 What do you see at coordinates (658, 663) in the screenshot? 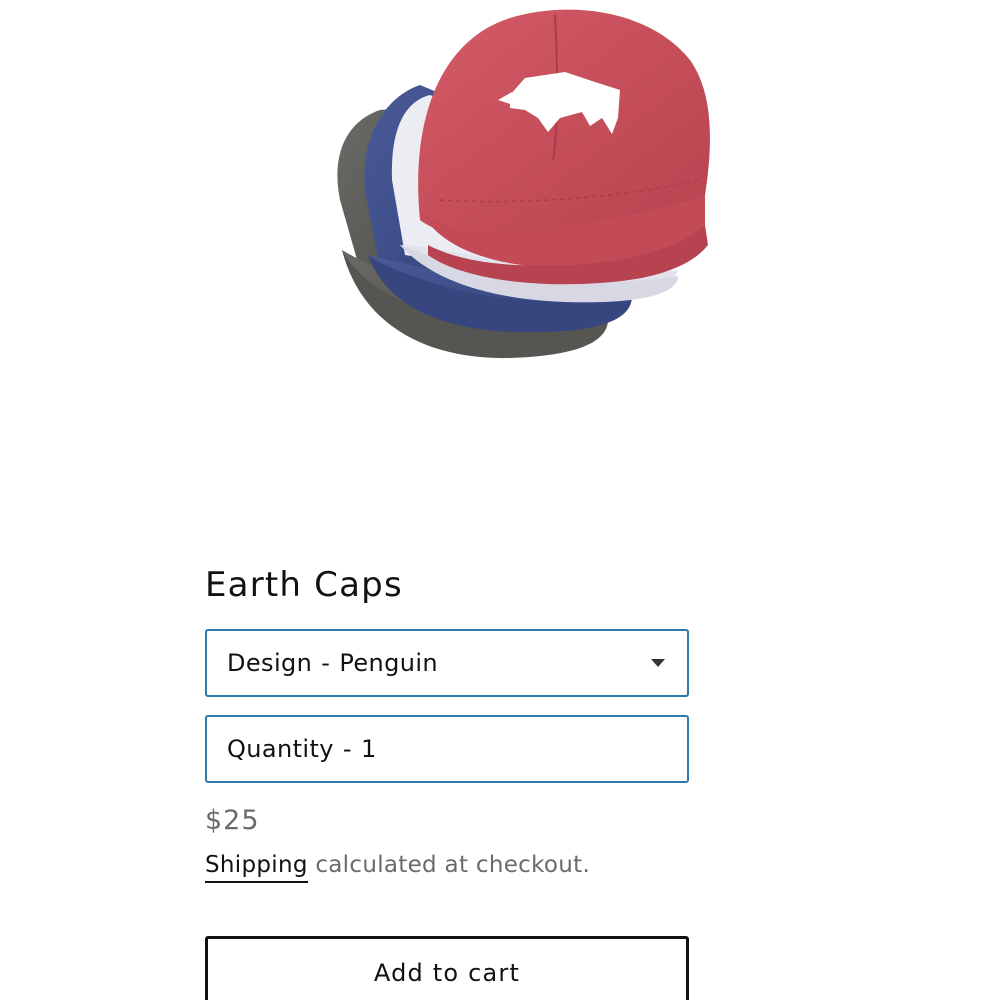
I see `chevron-down-icon` at bounding box center [658, 663].